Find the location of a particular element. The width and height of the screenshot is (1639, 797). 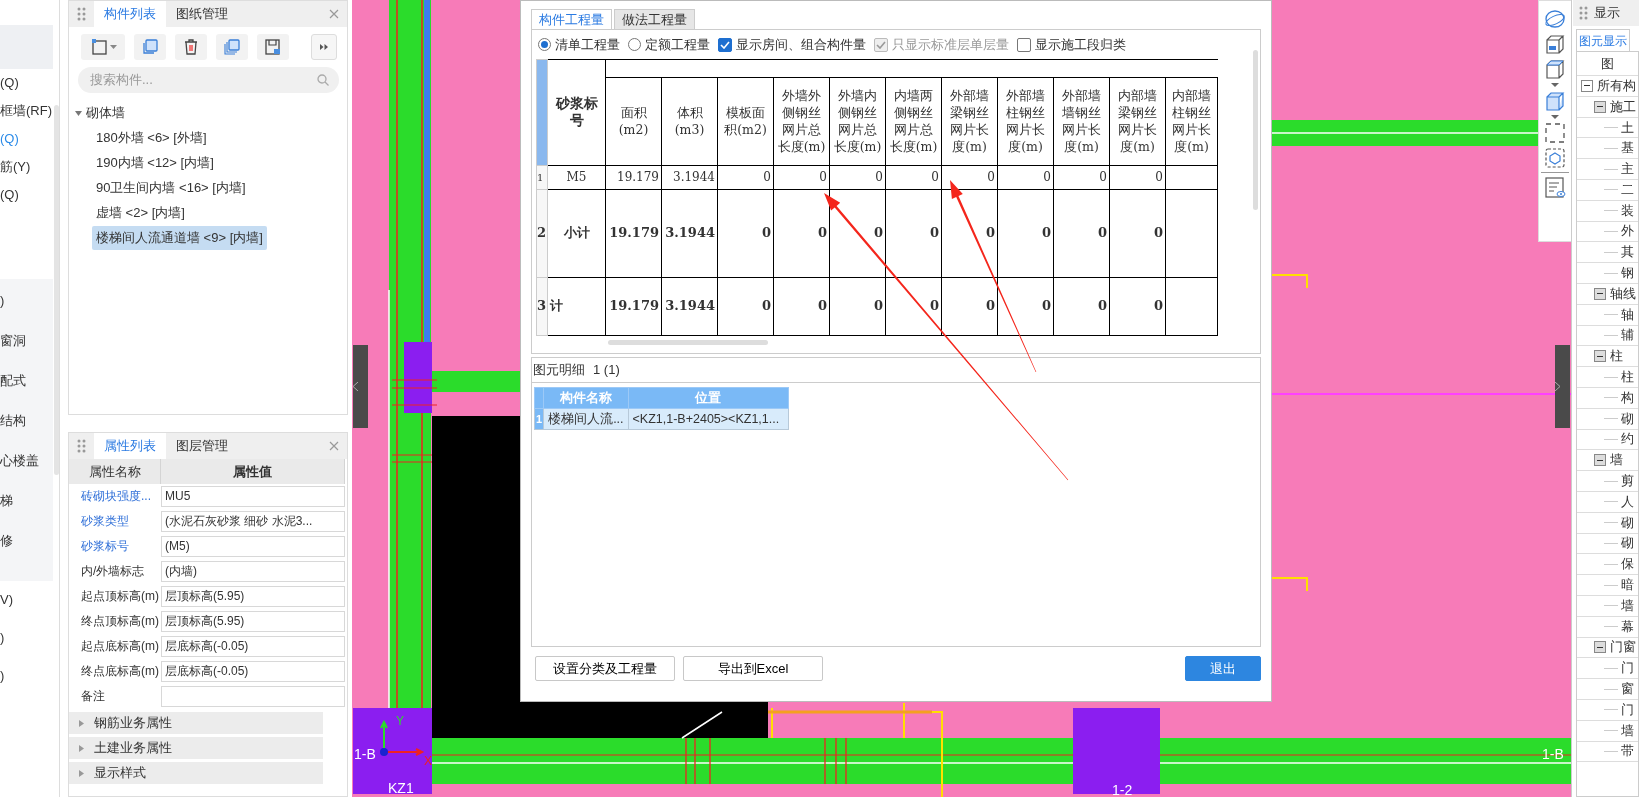

property-group: 显示样式 is located at coordinates (196, 773).